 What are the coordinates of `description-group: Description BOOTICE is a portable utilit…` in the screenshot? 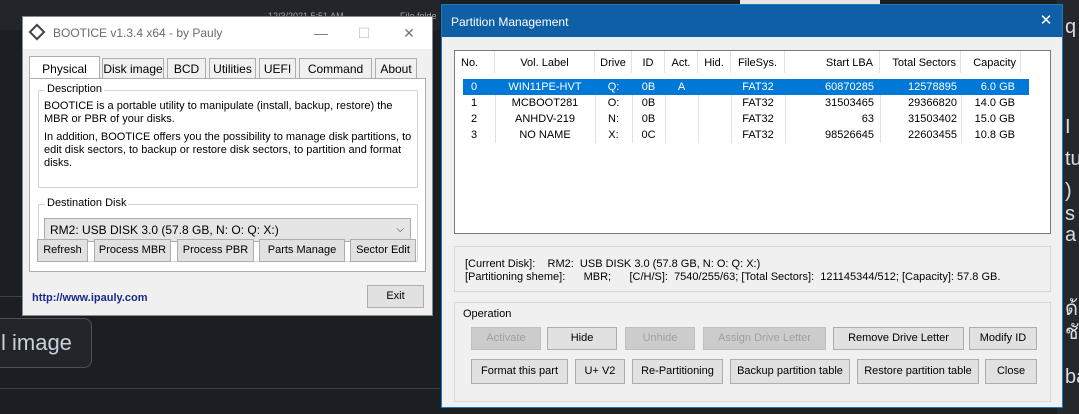 It's located at (228, 135).